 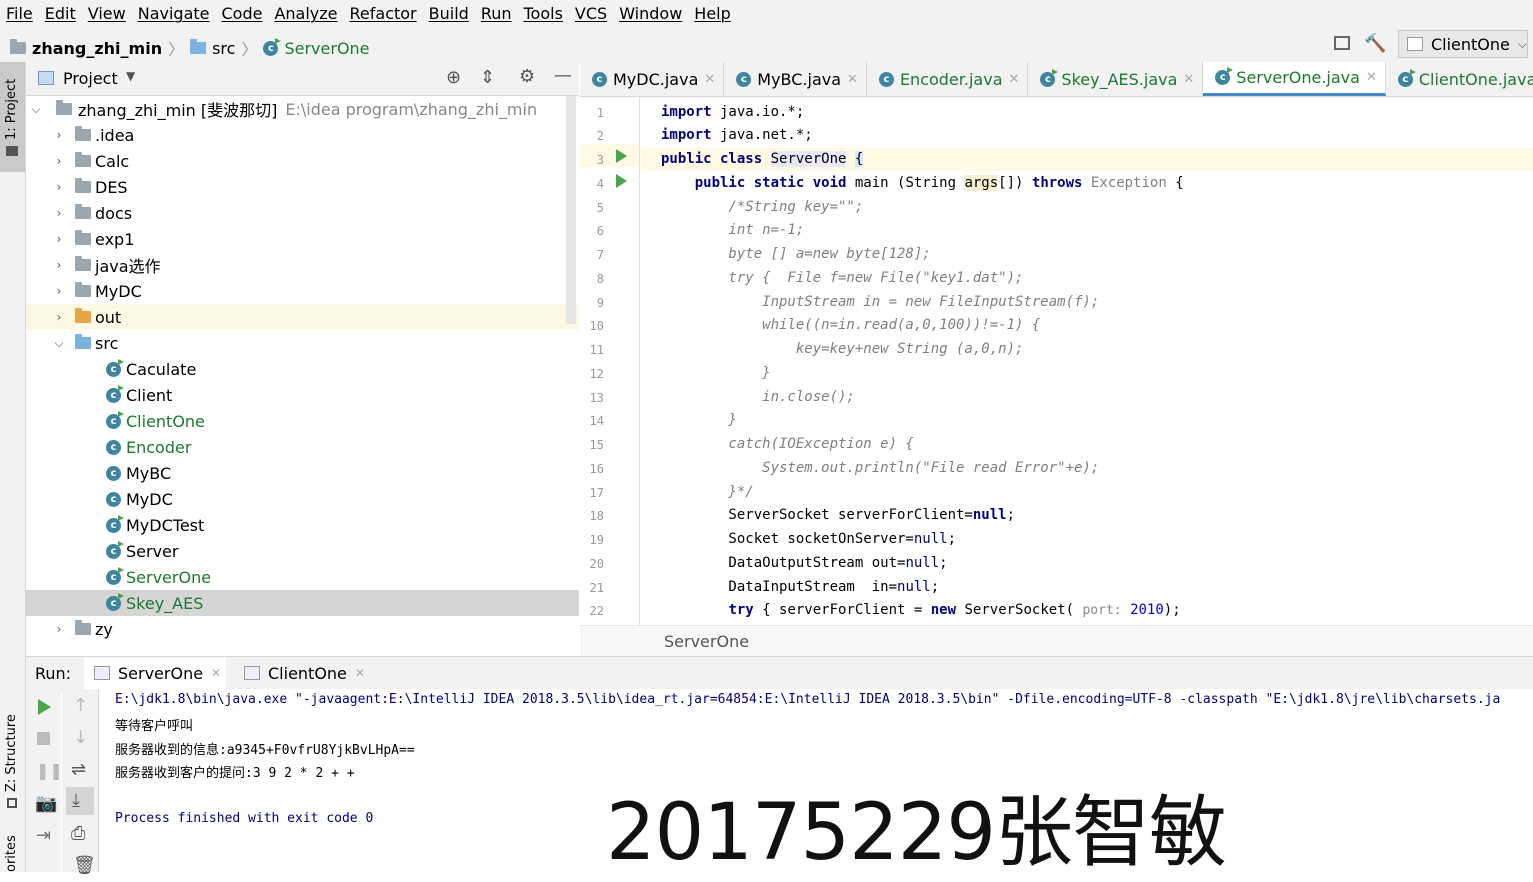 What do you see at coordinates (449, 13) in the screenshot?
I see `menu-build: Build` at bounding box center [449, 13].